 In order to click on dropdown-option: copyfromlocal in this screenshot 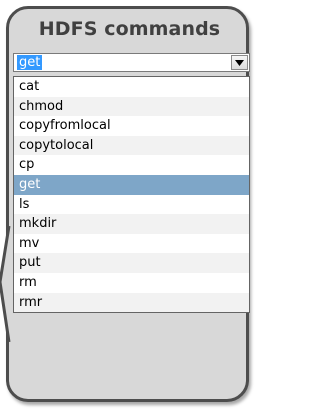, I will do `click(131, 126)`.